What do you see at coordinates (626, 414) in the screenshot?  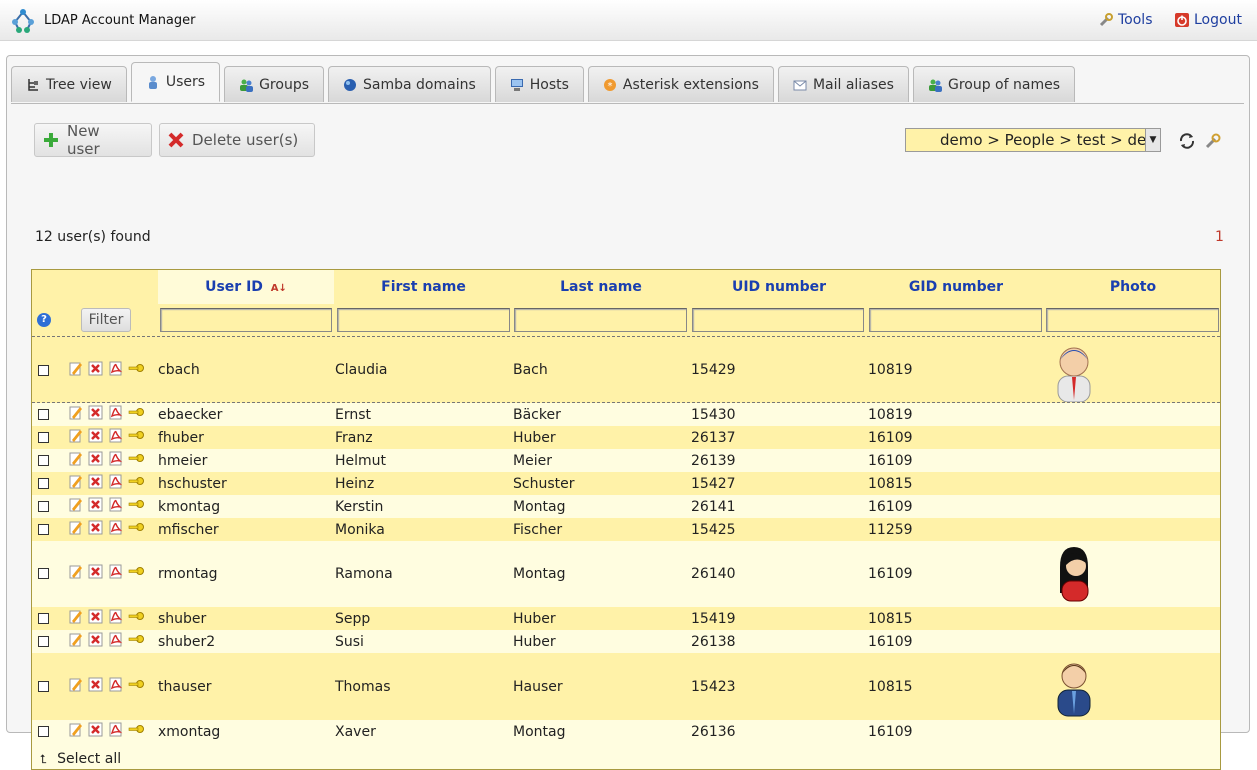 I see `table-row: ebaecker Ernst Bäcker 15430 10819` at bounding box center [626, 414].